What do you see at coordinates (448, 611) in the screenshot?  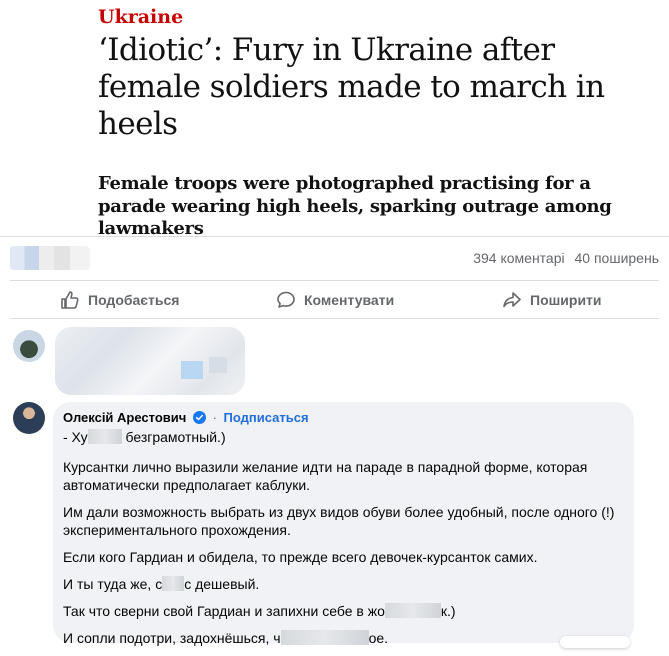 I see `text-span: к.)` at bounding box center [448, 611].